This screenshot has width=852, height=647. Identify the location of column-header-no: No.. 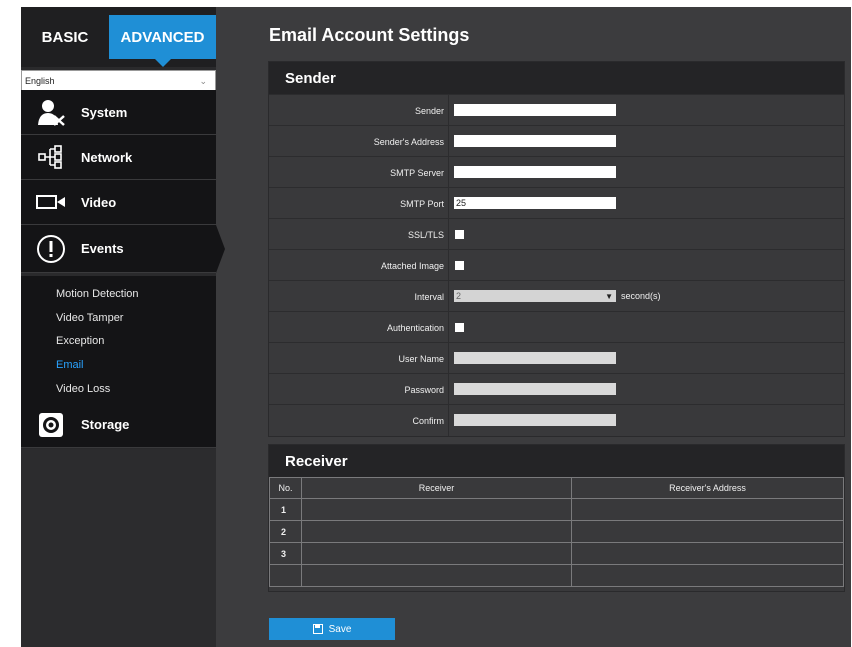
(285, 488).